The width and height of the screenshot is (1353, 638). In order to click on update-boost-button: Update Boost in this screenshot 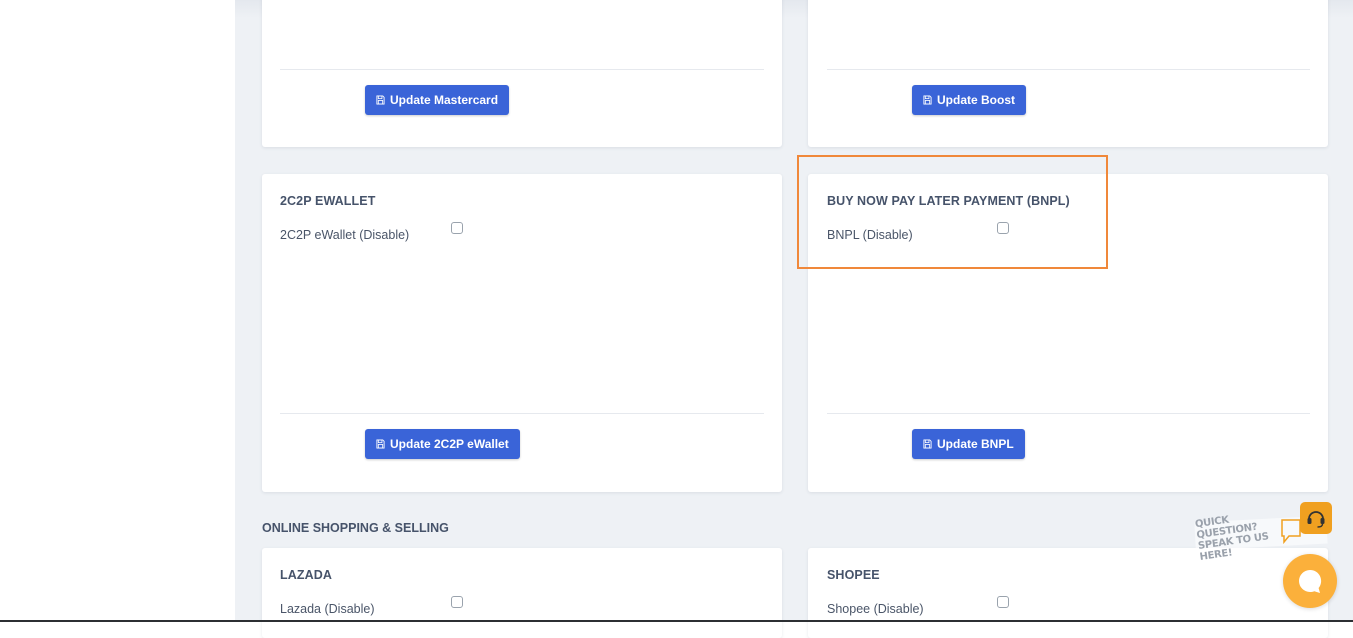, I will do `click(969, 100)`.